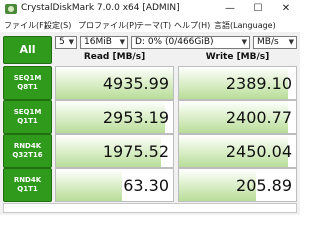  What do you see at coordinates (150, 208) in the screenshot?
I see `comment-field` at bounding box center [150, 208].